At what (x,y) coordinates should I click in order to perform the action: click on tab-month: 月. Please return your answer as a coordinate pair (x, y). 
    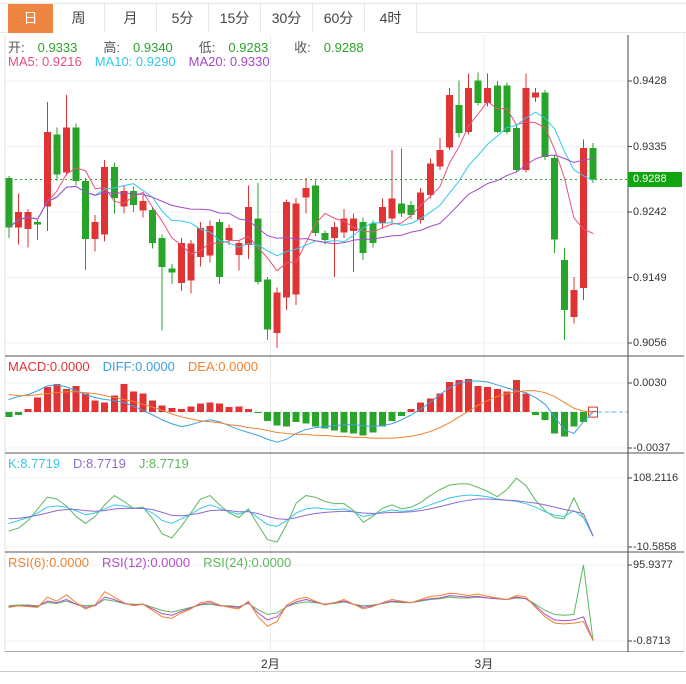
    Looking at the image, I should click on (131, 18).